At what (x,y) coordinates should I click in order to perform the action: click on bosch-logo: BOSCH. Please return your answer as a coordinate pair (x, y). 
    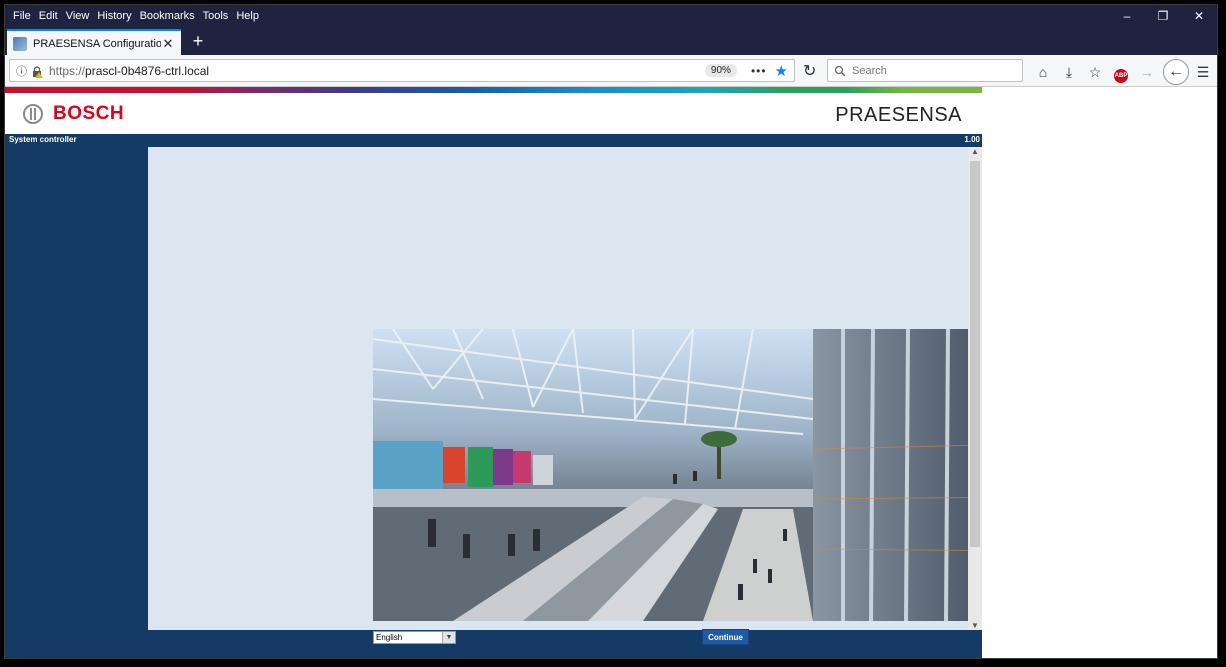
    Looking at the image, I should click on (73, 114).